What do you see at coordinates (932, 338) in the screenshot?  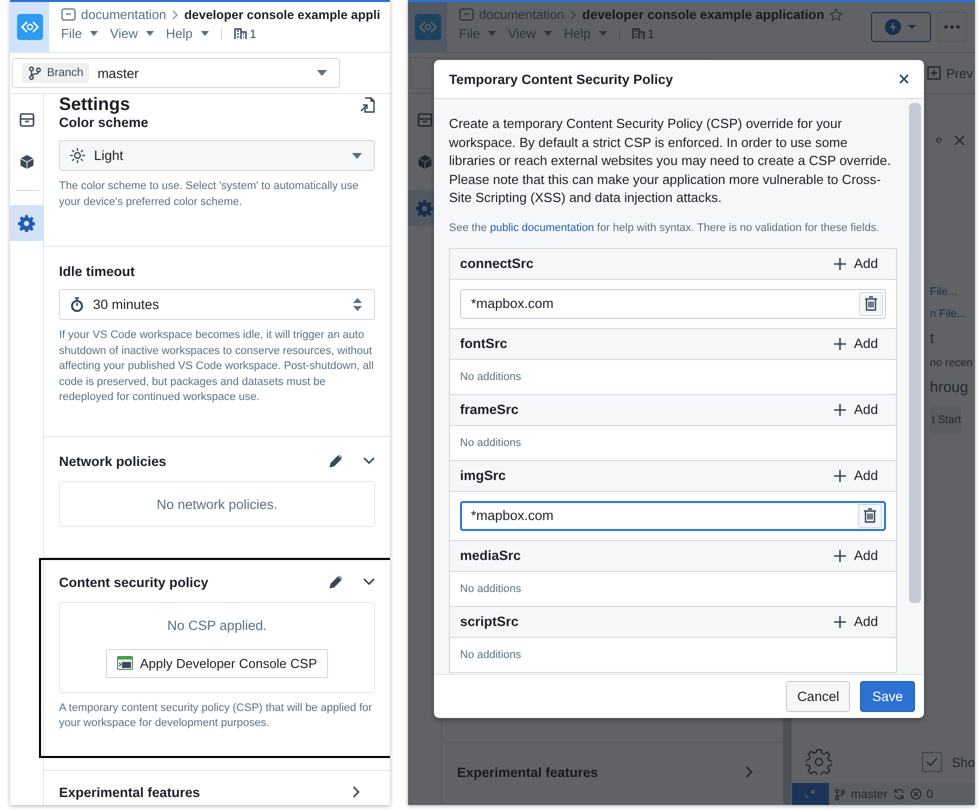 I see `heading-text: t` at bounding box center [932, 338].